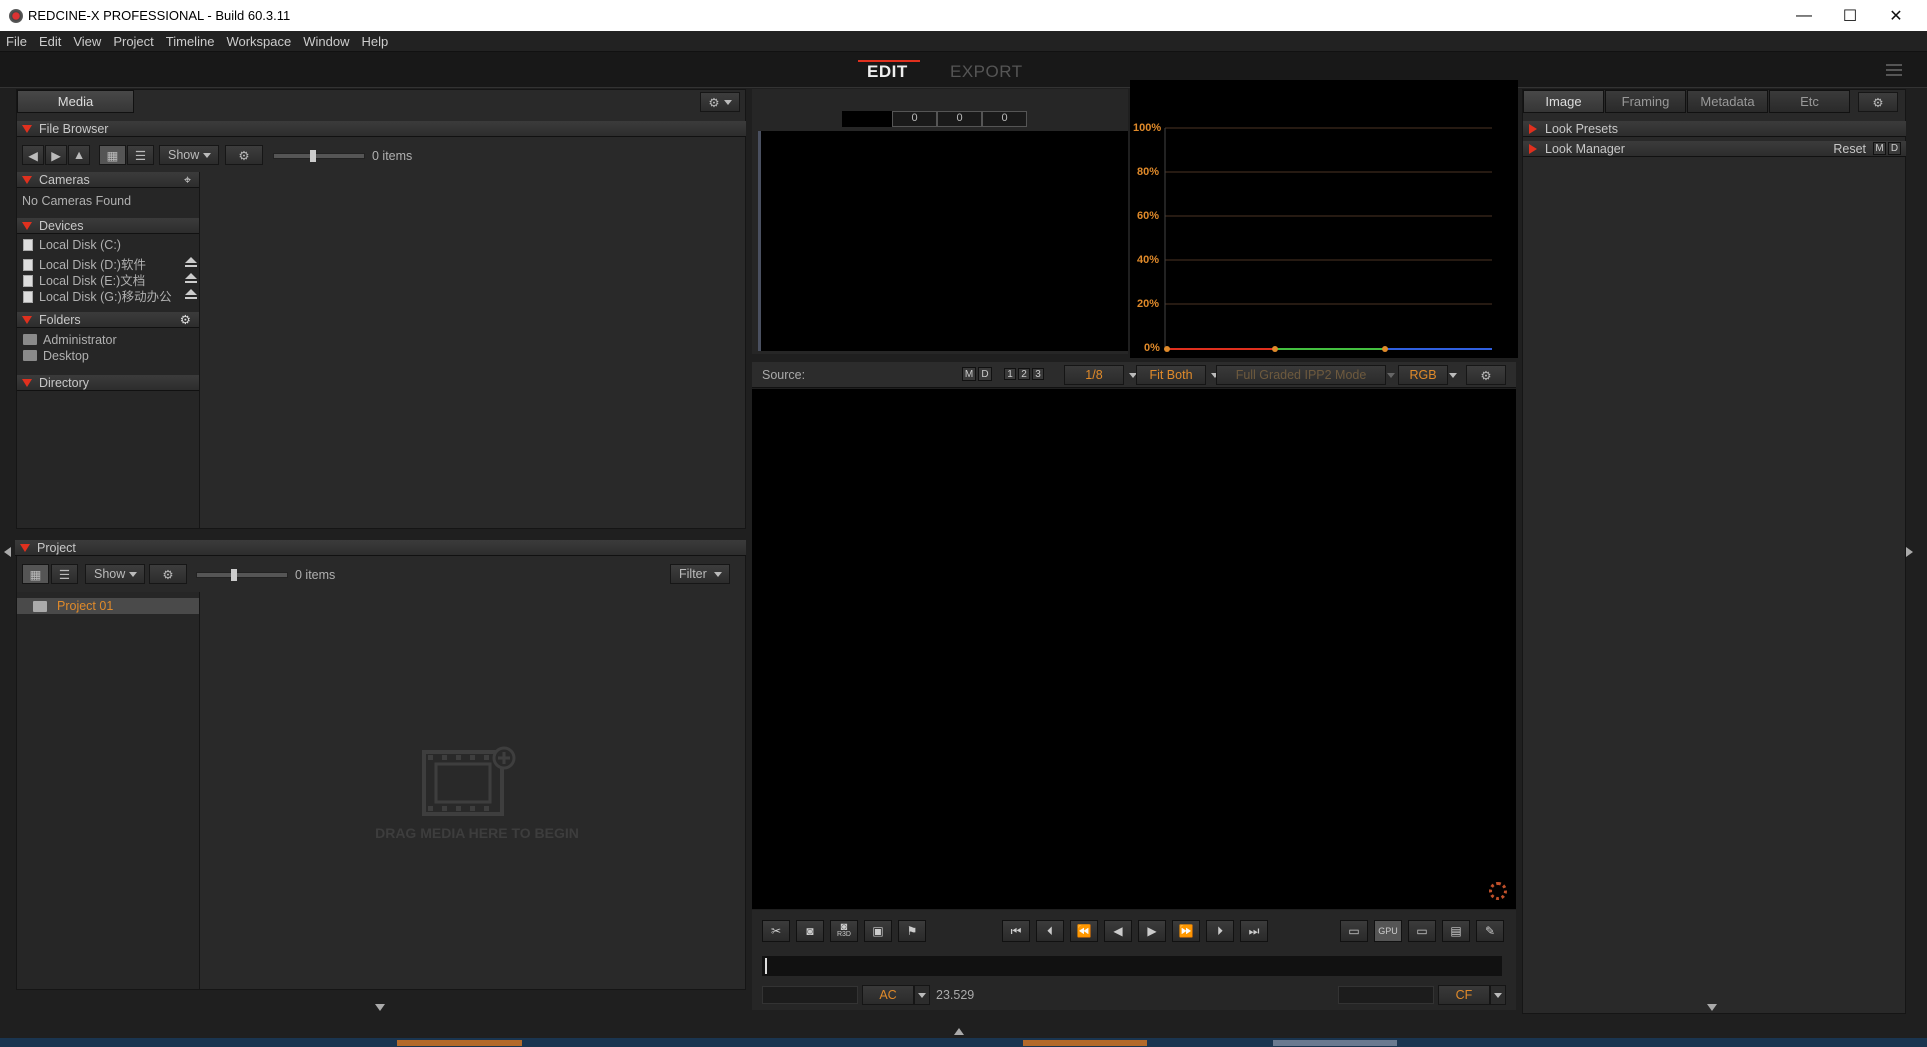  I want to click on menu-view: View, so click(87, 40).